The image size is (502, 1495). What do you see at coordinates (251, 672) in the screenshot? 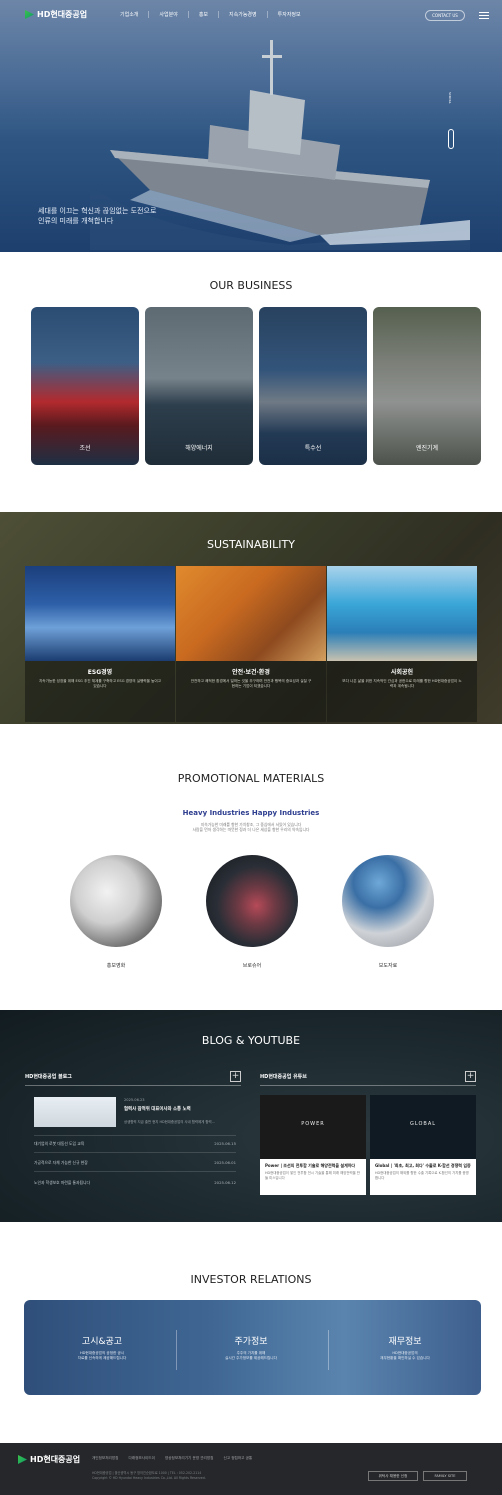
I see `card-title: 안전·보건·환경` at bounding box center [251, 672].